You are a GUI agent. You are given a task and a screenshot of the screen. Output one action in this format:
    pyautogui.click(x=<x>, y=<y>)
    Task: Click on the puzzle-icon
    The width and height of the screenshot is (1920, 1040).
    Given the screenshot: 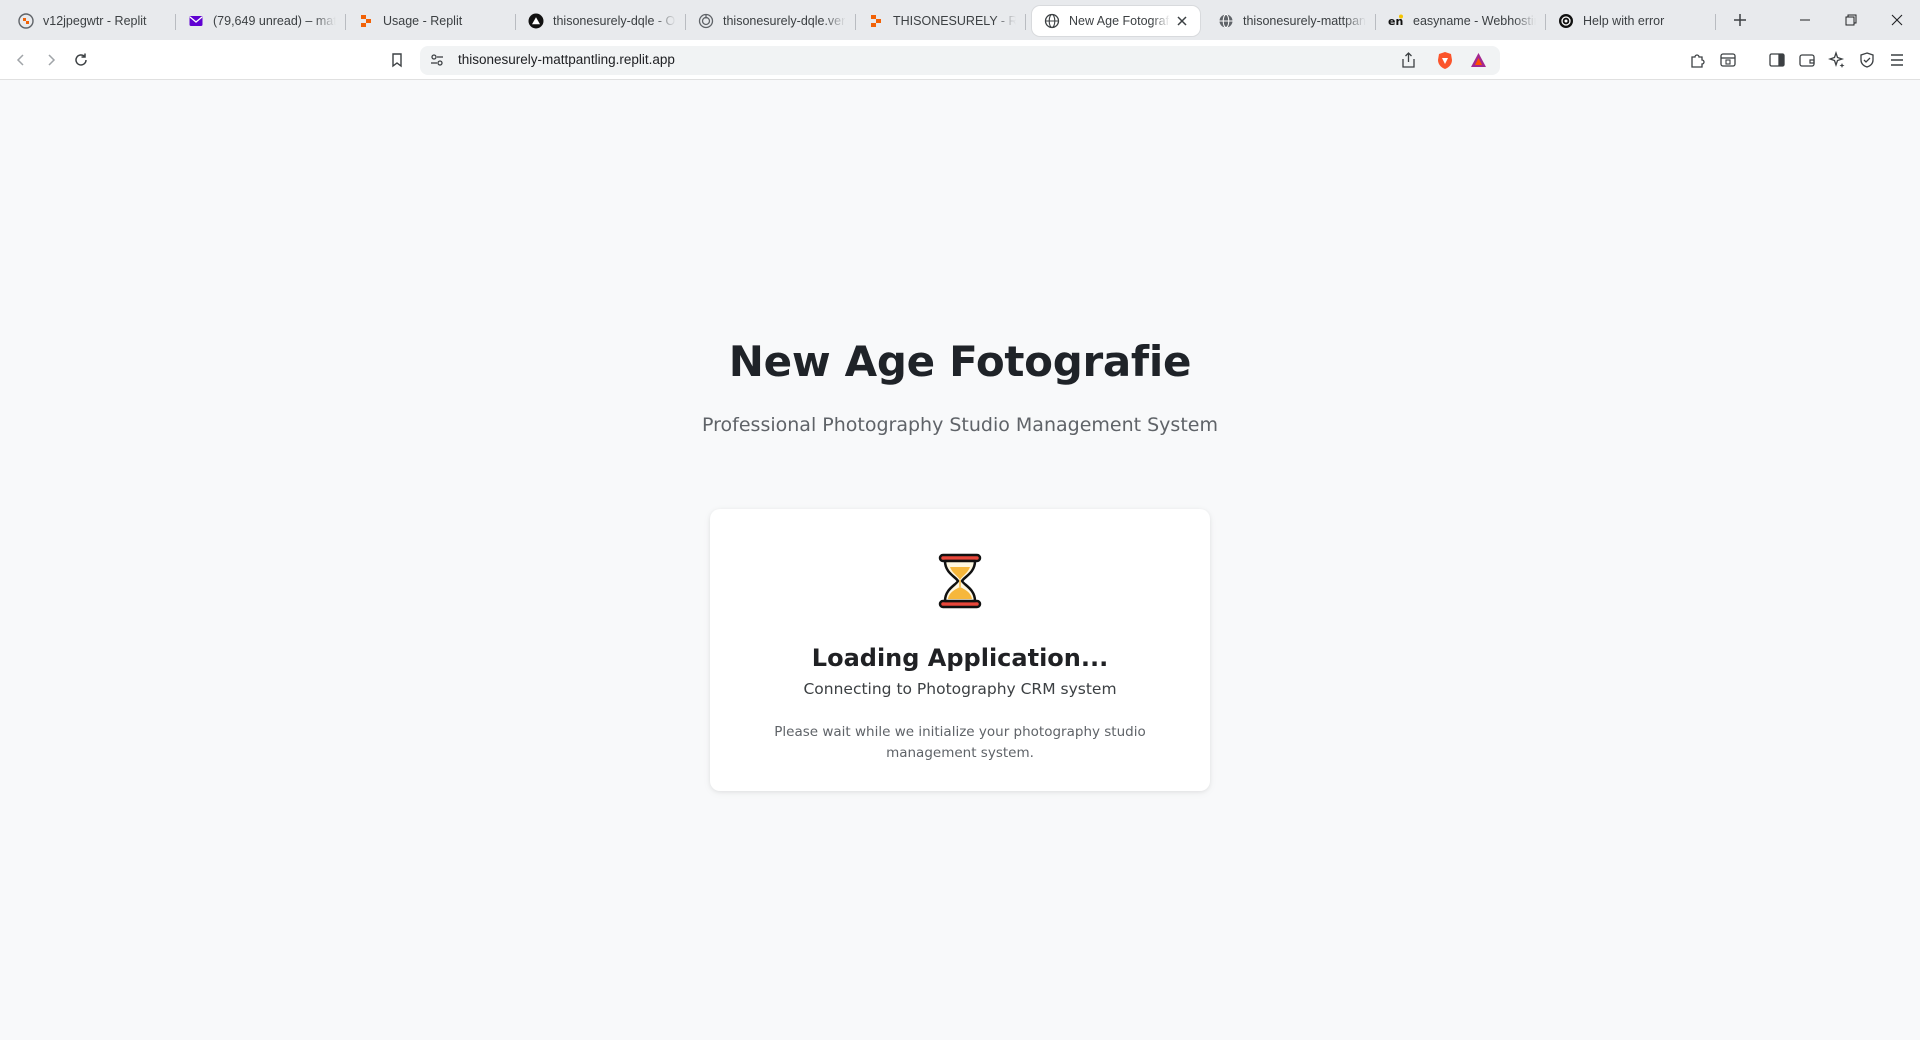 What is the action you would take?
    pyautogui.click(x=1698, y=61)
    